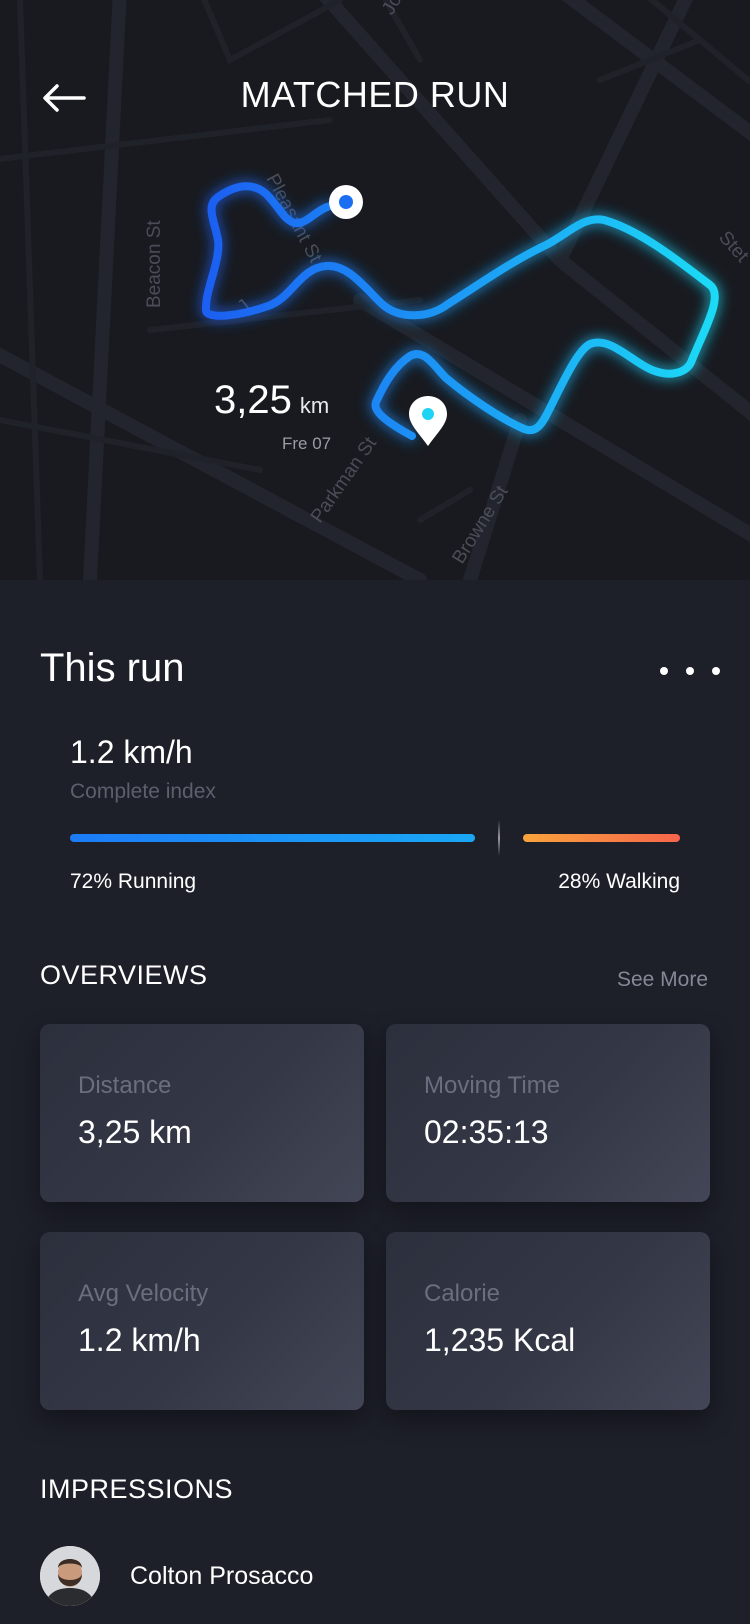 The height and width of the screenshot is (1624, 750). I want to click on avatar-image, so click(70, 1576).